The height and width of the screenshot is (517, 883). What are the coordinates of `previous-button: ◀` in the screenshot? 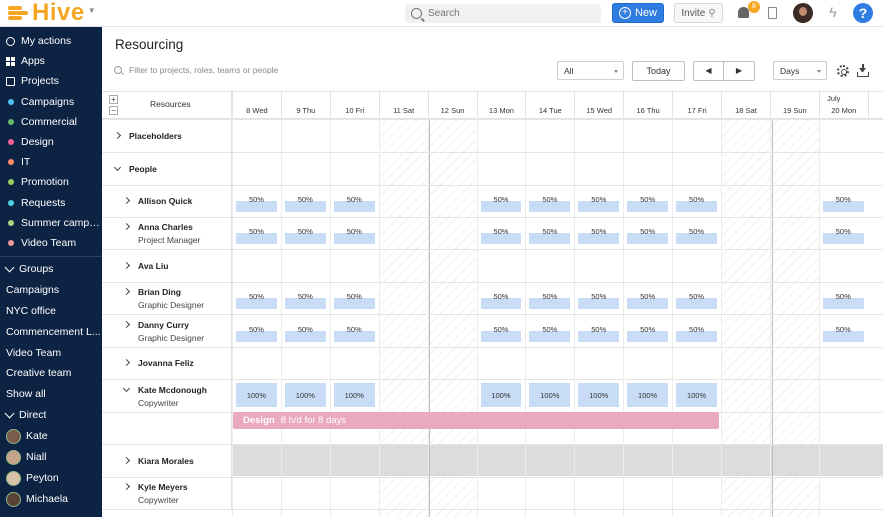 It's located at (708, 71).